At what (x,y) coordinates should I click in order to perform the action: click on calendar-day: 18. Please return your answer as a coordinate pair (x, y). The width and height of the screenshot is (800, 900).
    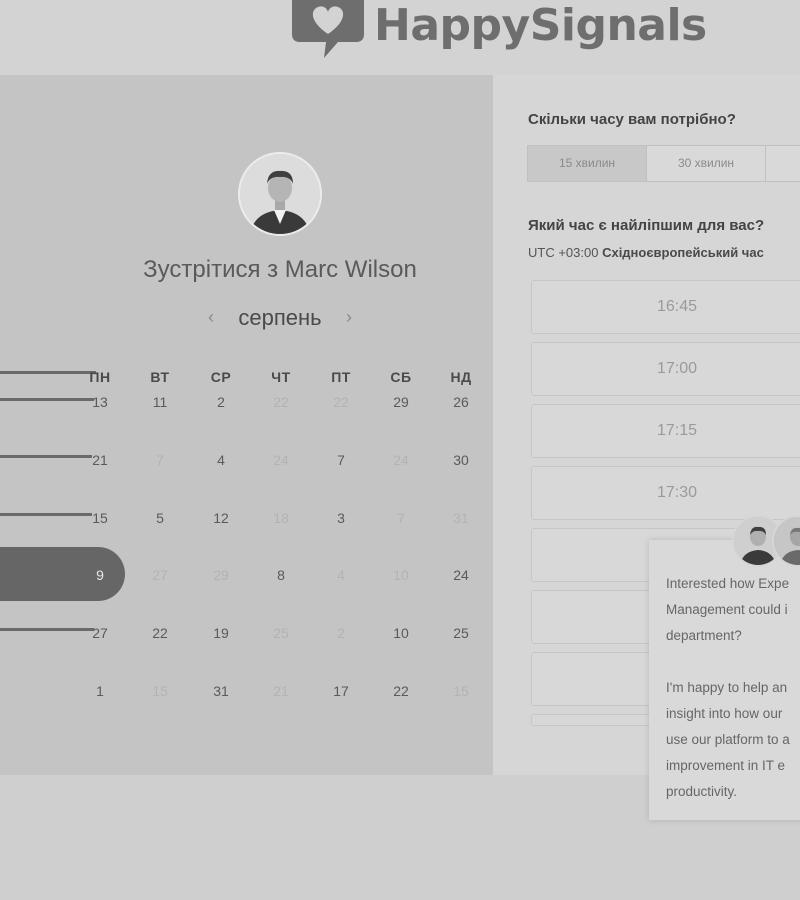
    Looking at the image, I should click on (281, 518).